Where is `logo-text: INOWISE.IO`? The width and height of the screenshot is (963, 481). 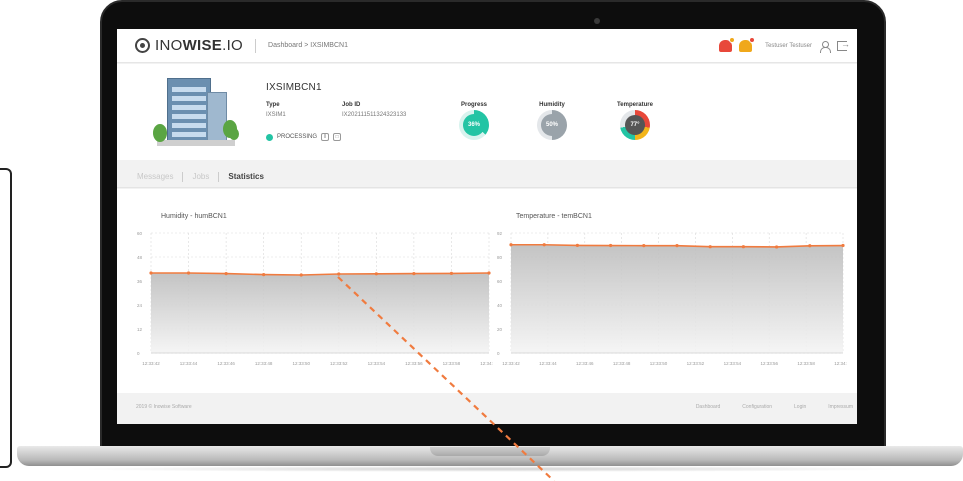
logo-text: INOWISE.IO is located at coordinates (199, 45).